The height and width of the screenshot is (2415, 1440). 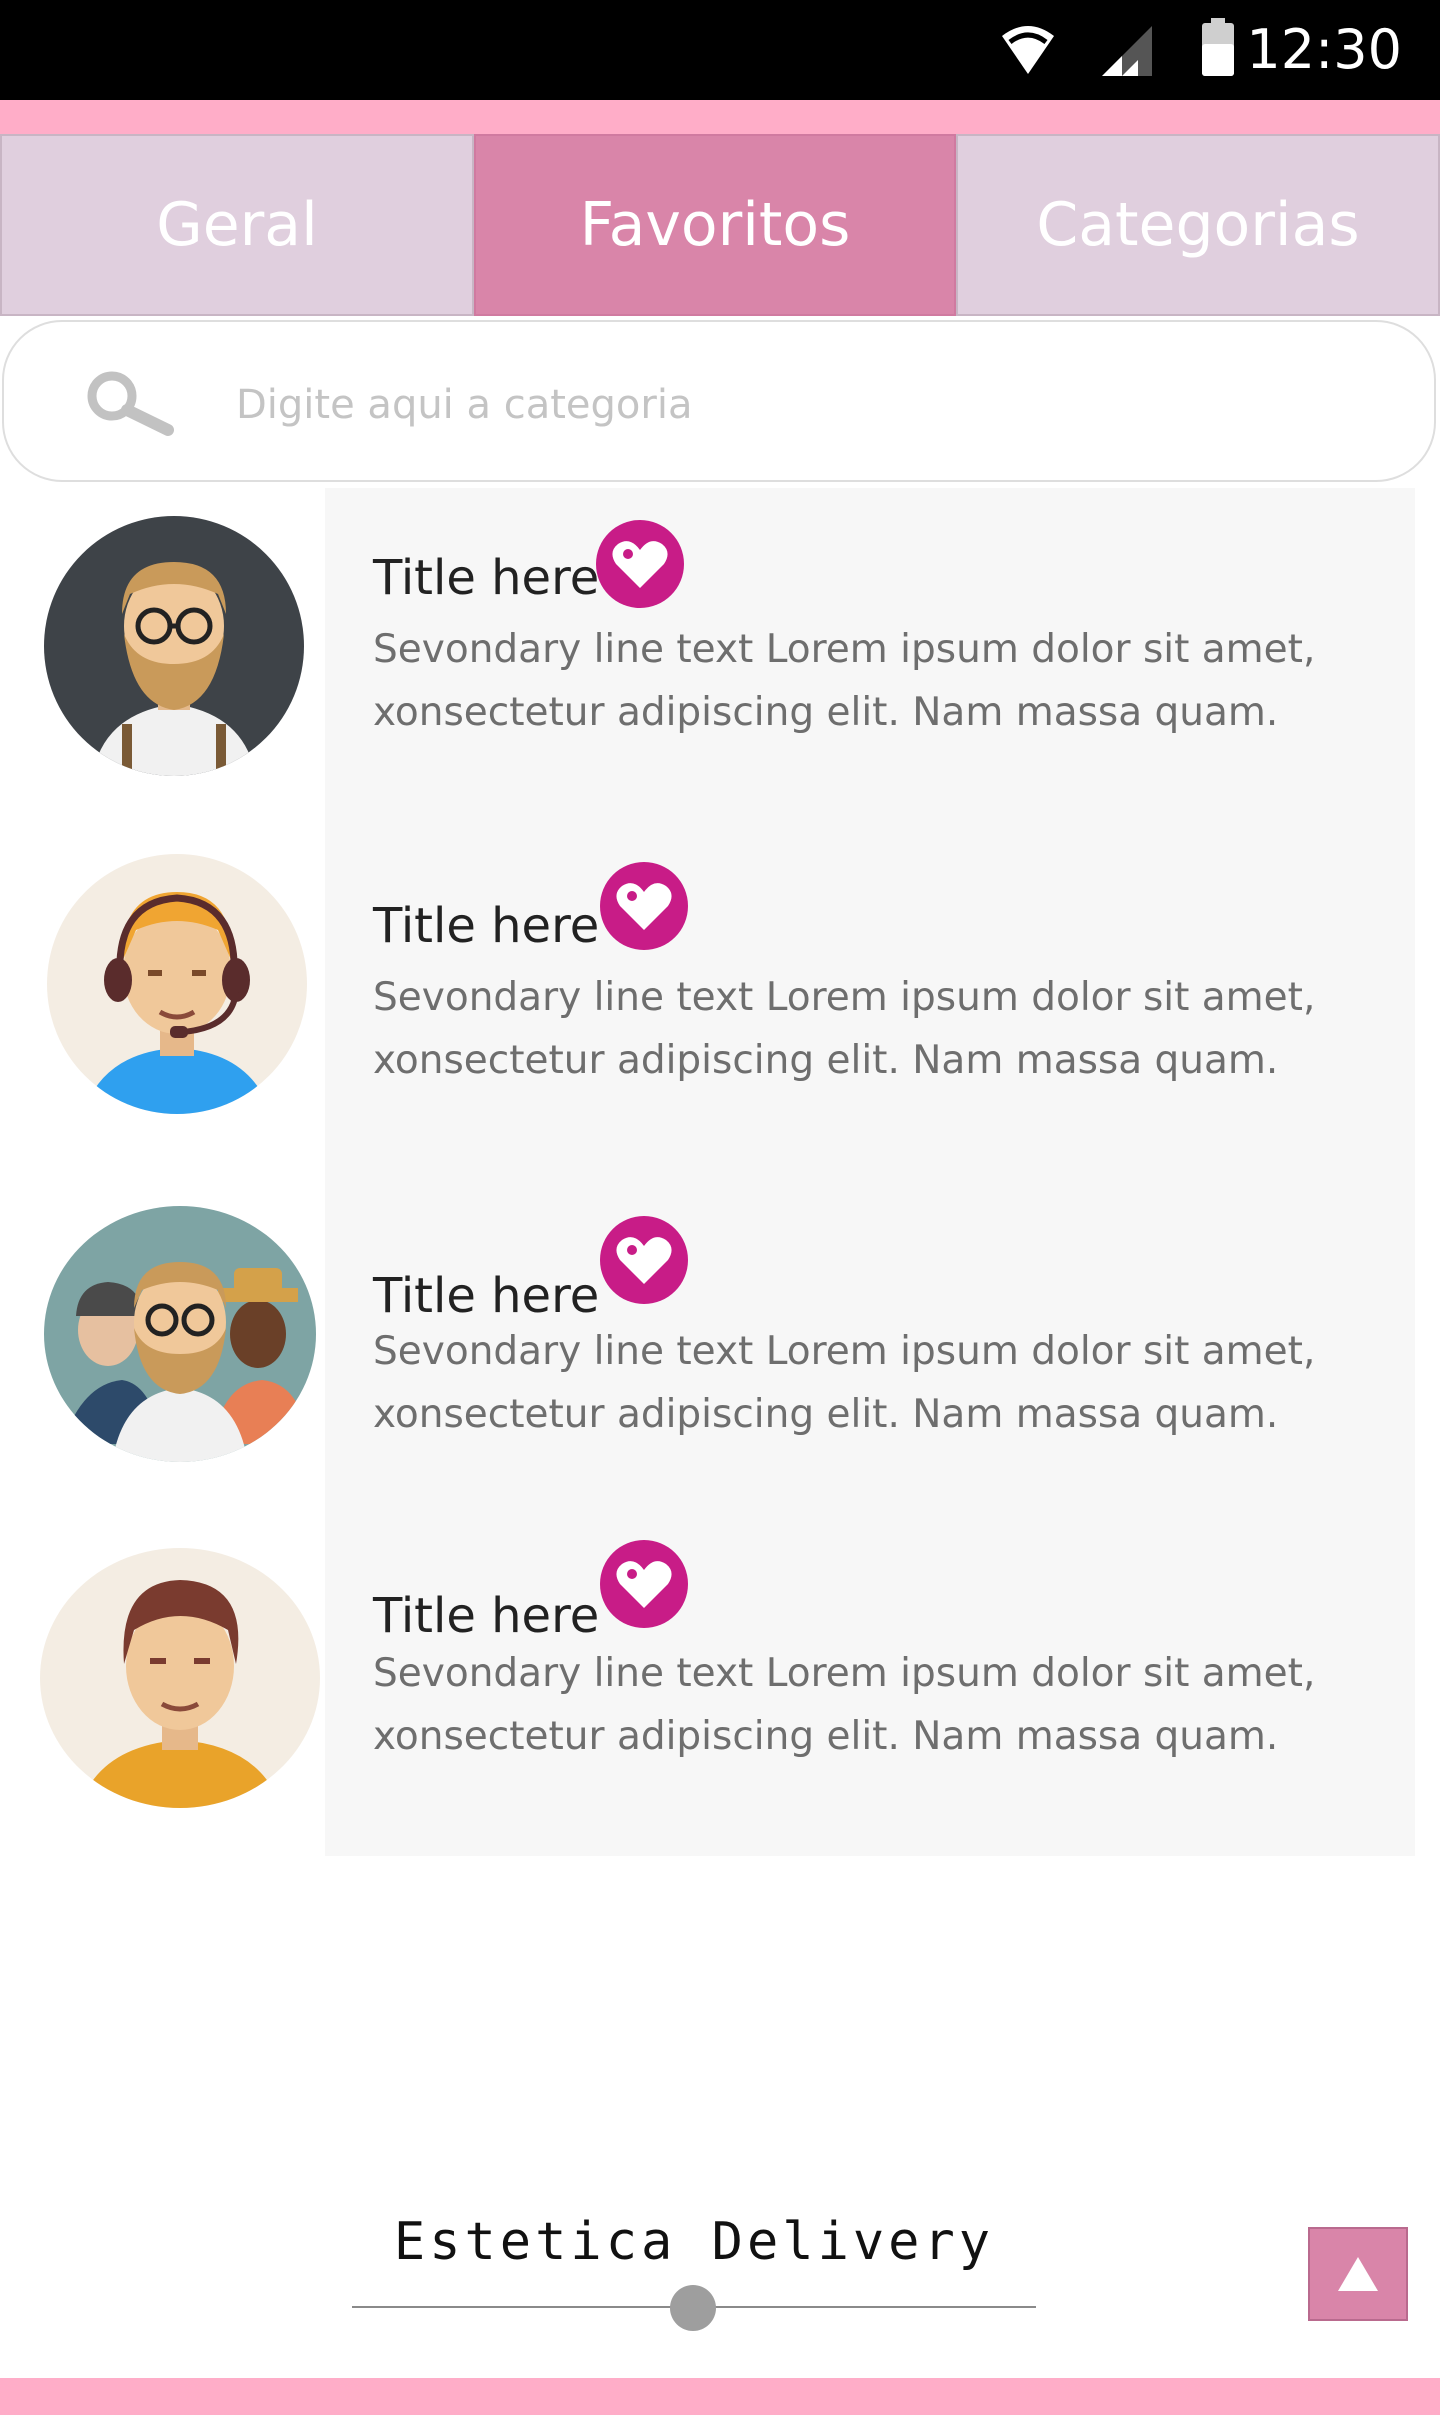 I want to click on signal-icon, so click(x=1127, y=51).